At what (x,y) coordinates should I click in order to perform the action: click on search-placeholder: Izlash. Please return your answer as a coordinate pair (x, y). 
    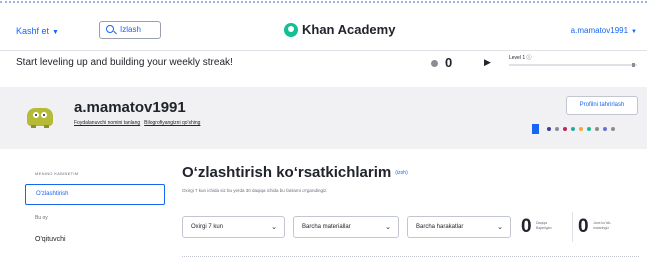
    Looking at the image, I should click on (130, 29).